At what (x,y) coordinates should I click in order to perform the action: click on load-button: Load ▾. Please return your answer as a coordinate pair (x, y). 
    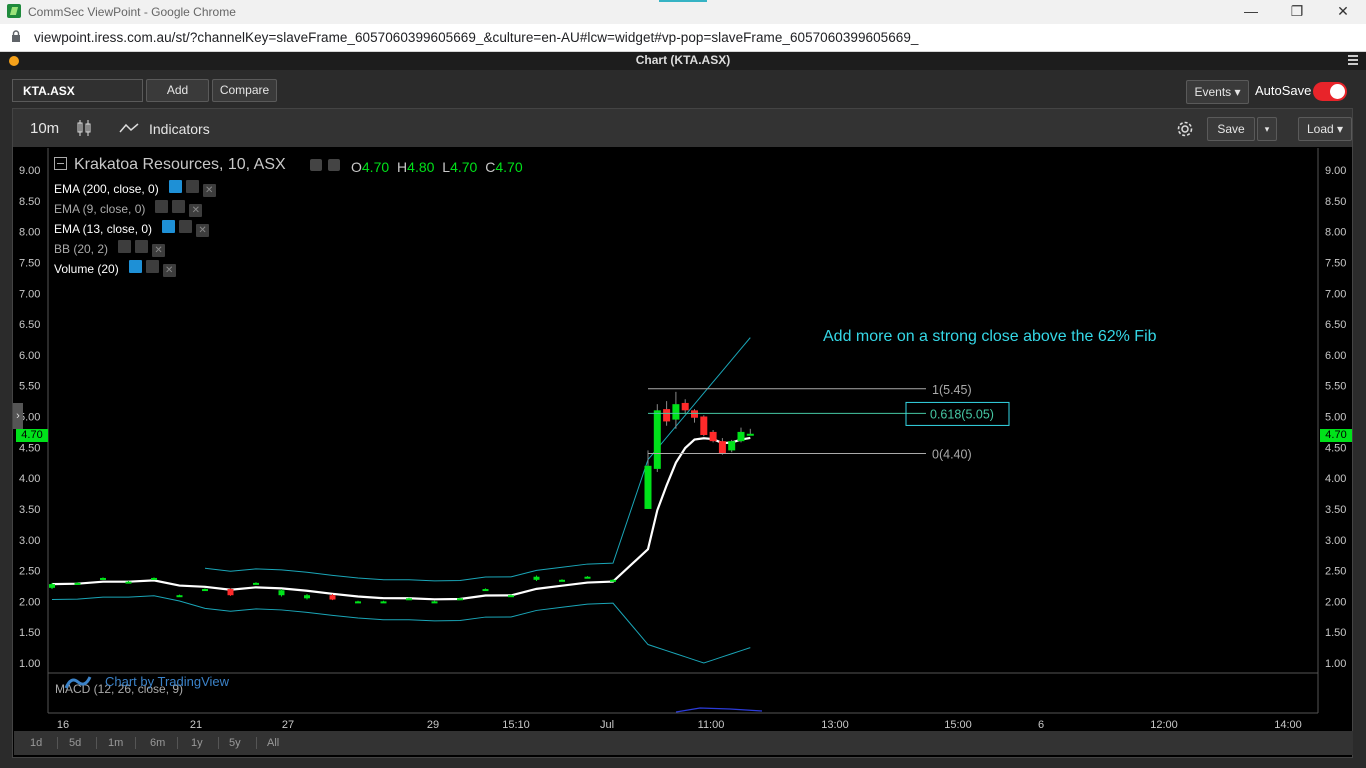
    Looking at the image, I should click on (1325, 129).